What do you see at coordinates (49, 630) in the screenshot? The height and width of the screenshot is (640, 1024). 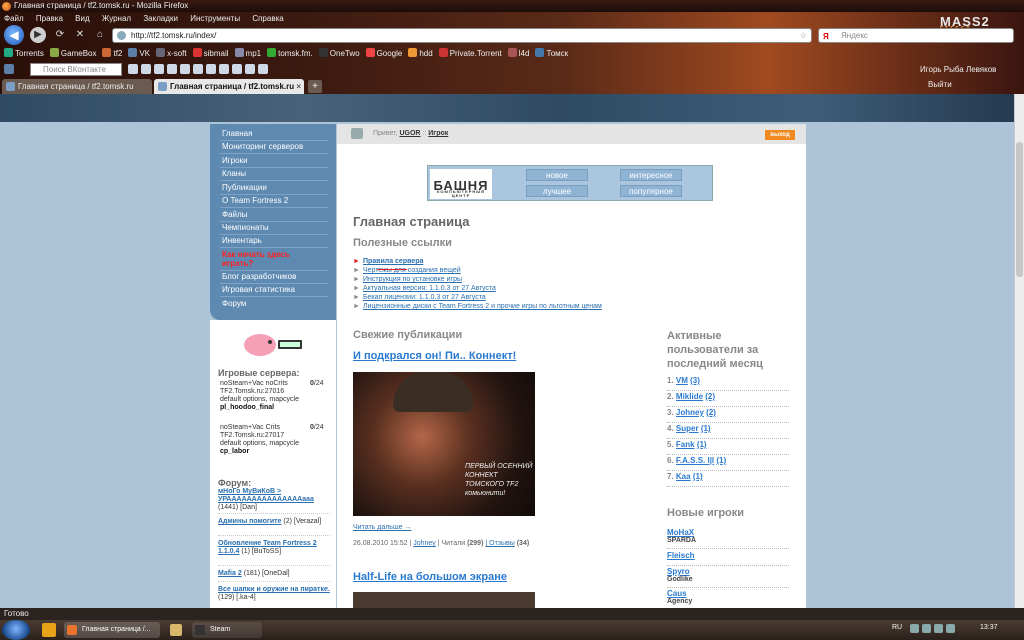 I see `media-player-icon` at bounding box center [49, 630].